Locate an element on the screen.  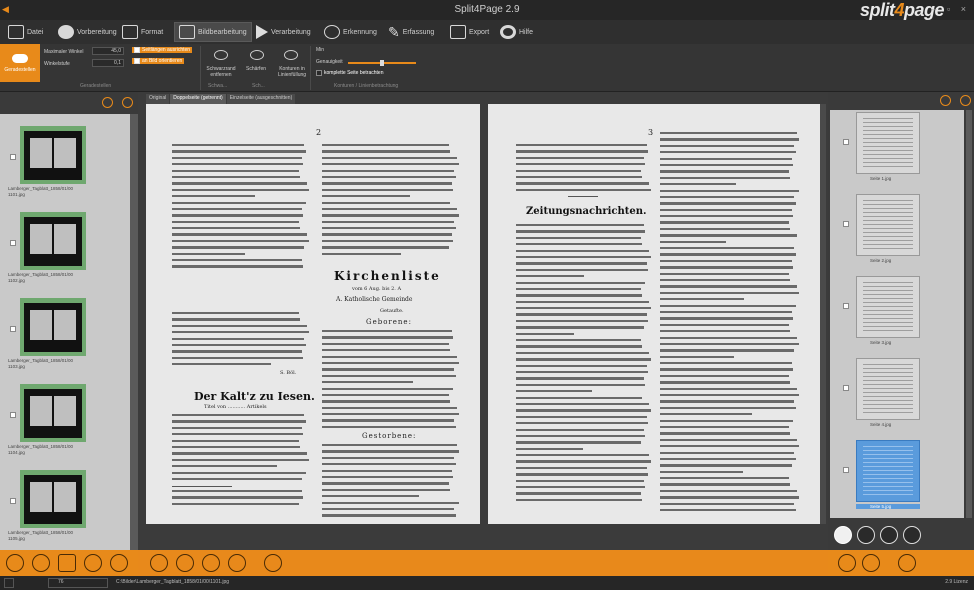
subtab-doppelseite: Doppelseite (getrennt) is located at coordinates (198, 99).